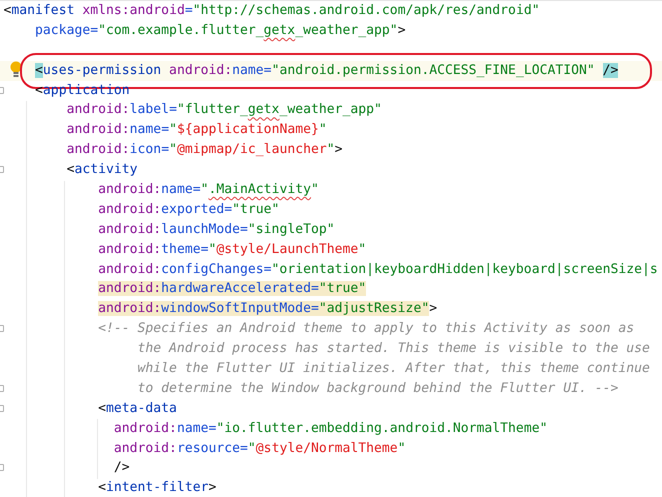 The height and width of the screenshot is (497, 662). What do you see at coordinates (378, 269) in the screenshot?
I see `code-line: android:configChanges="orientation|keyboardHidden|keyboard|screenSize|s` at bounding box center [378, 269].